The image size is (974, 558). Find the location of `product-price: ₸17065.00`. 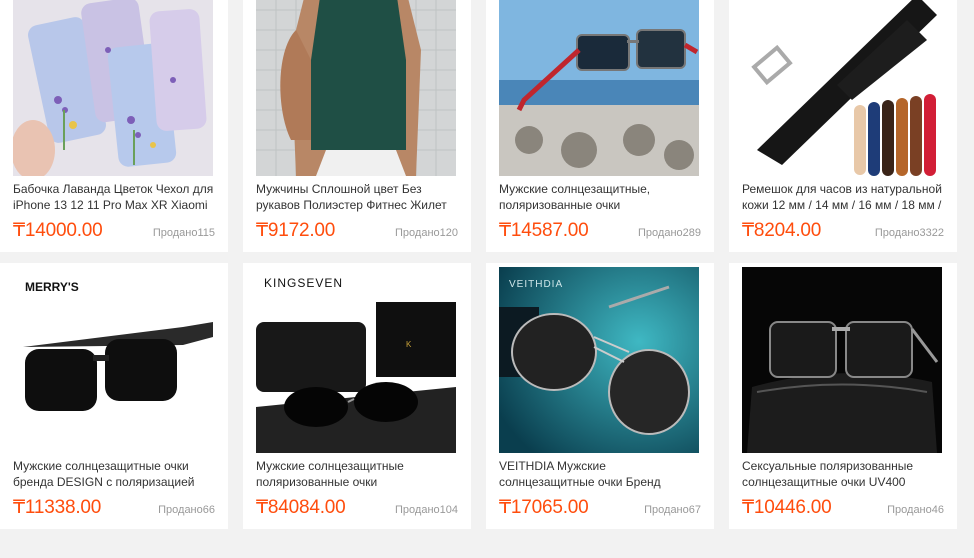

product-price: ₸17065.00 is located at coordinates (544, 507).